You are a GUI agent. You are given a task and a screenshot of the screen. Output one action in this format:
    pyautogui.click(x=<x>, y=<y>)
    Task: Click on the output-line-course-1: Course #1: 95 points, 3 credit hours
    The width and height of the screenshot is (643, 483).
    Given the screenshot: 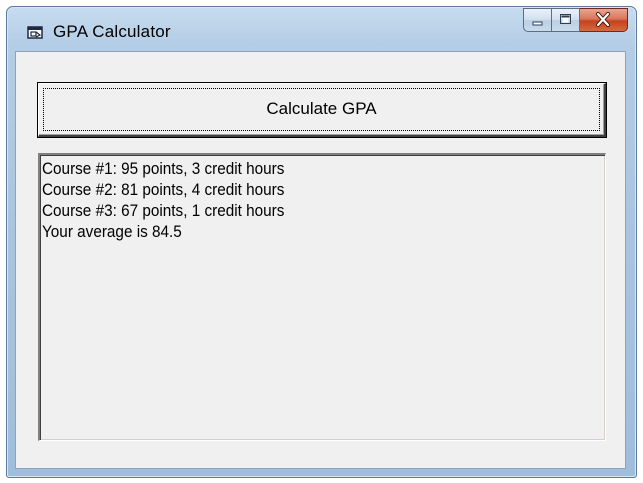 What is the action you would take?
    pyautogui.click(x=163, y=168)
    